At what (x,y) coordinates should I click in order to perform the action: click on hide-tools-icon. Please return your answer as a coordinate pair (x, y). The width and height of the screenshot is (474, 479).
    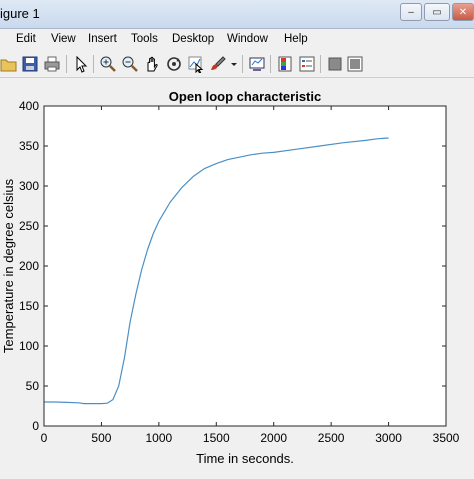
    Looking at the image, I should click on (335, 64).